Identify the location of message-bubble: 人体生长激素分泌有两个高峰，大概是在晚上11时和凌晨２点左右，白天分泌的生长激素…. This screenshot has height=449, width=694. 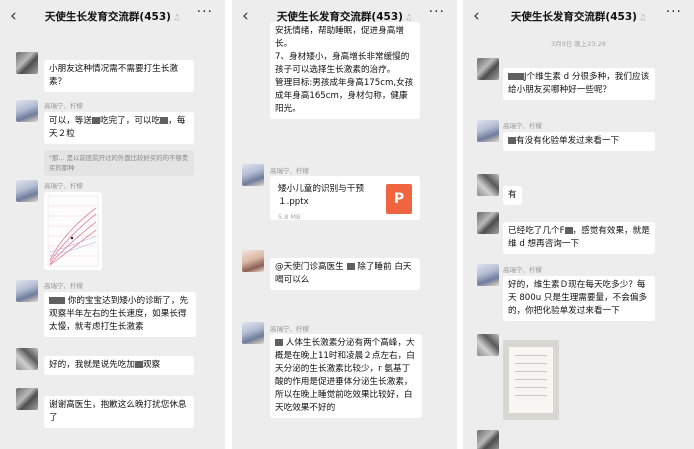
(346, 376).